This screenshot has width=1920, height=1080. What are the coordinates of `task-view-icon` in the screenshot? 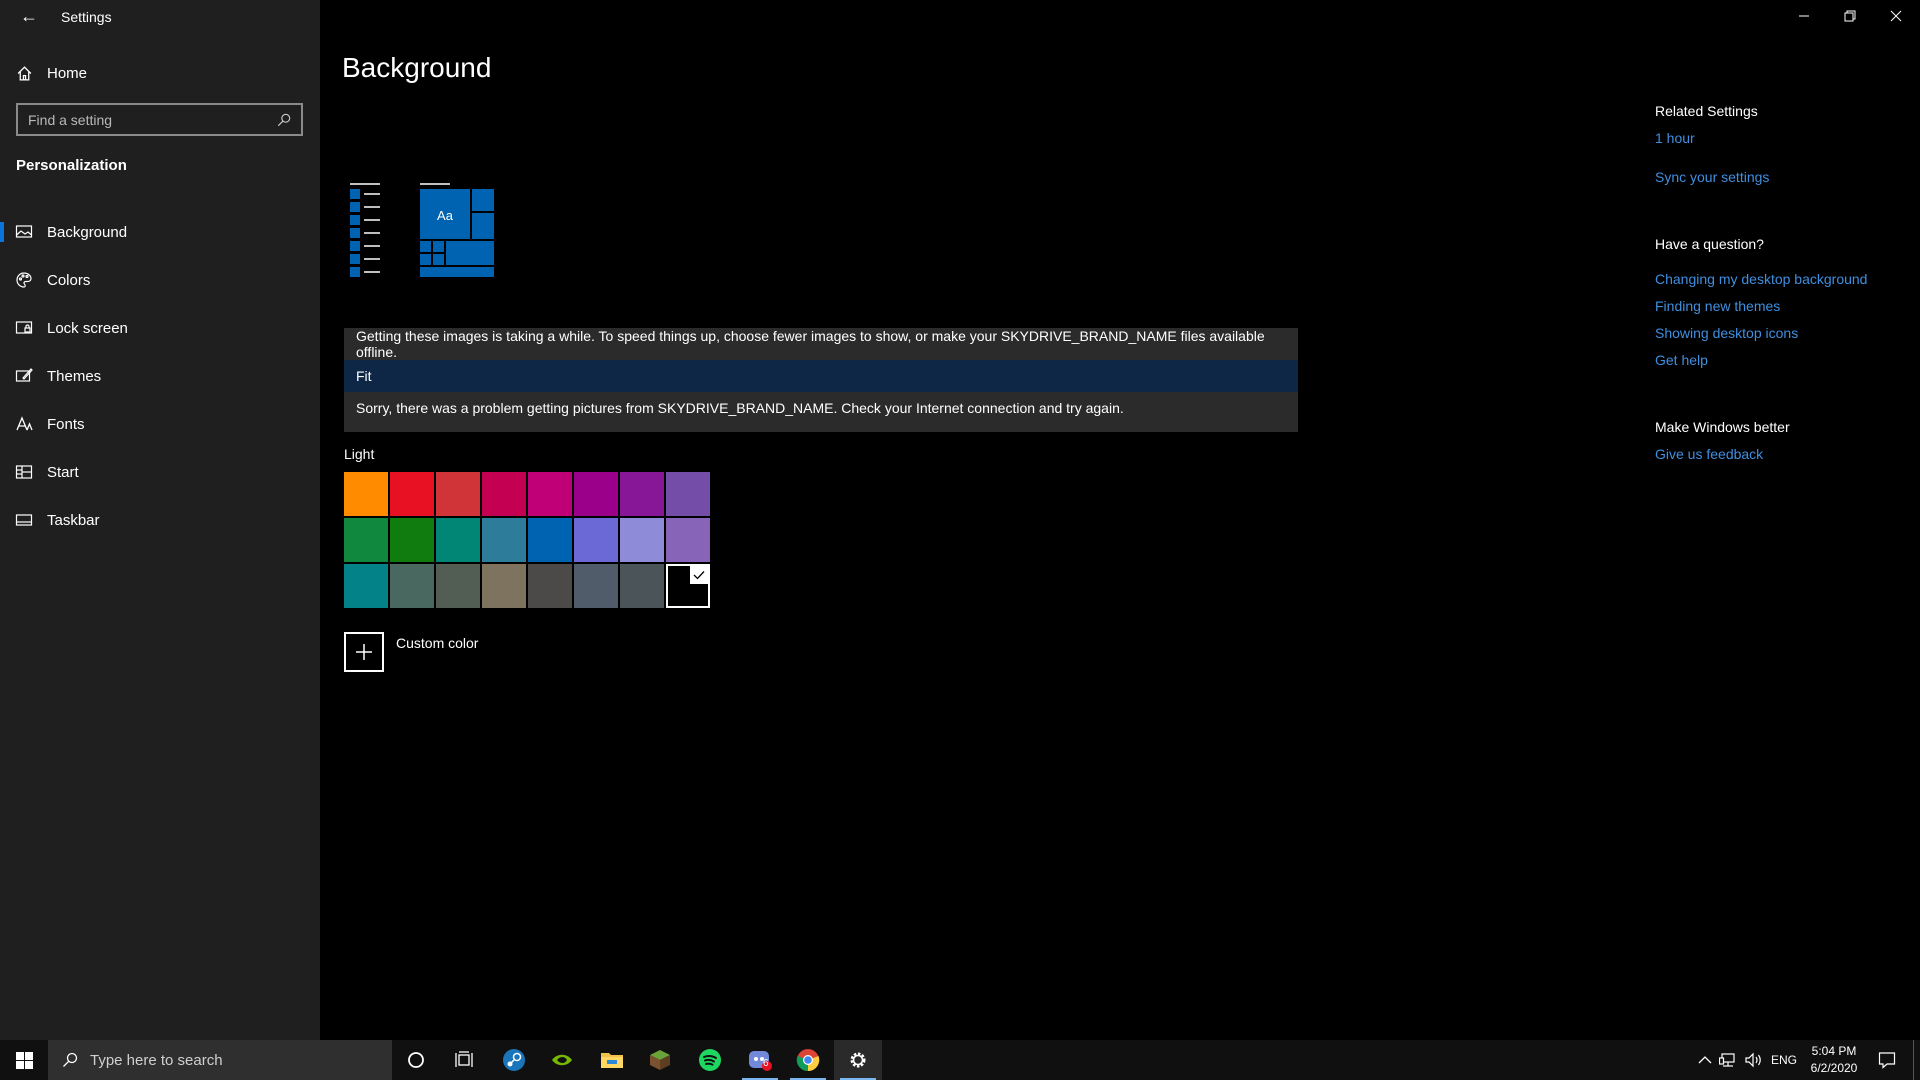 It's located at (464, 1059).